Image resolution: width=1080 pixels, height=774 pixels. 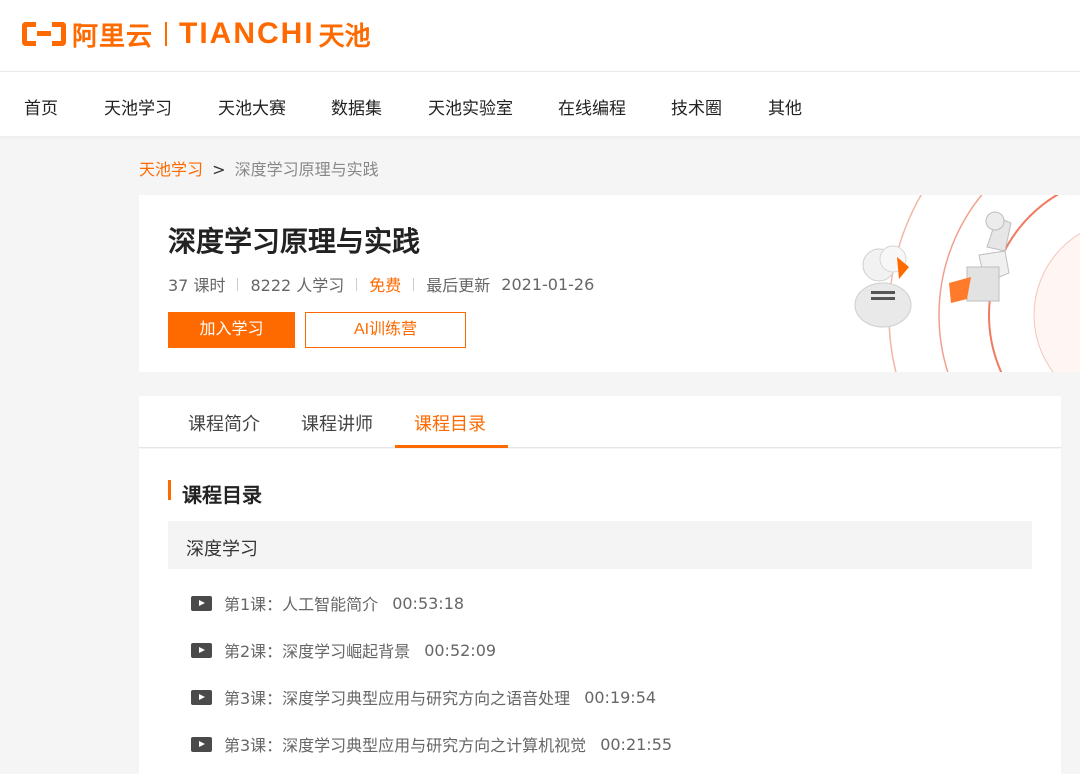 What do you see at coordinates (620, 697) in the screenshot?
I see `lesson-duration: 00:19:54` at bounding box center [620, 697].